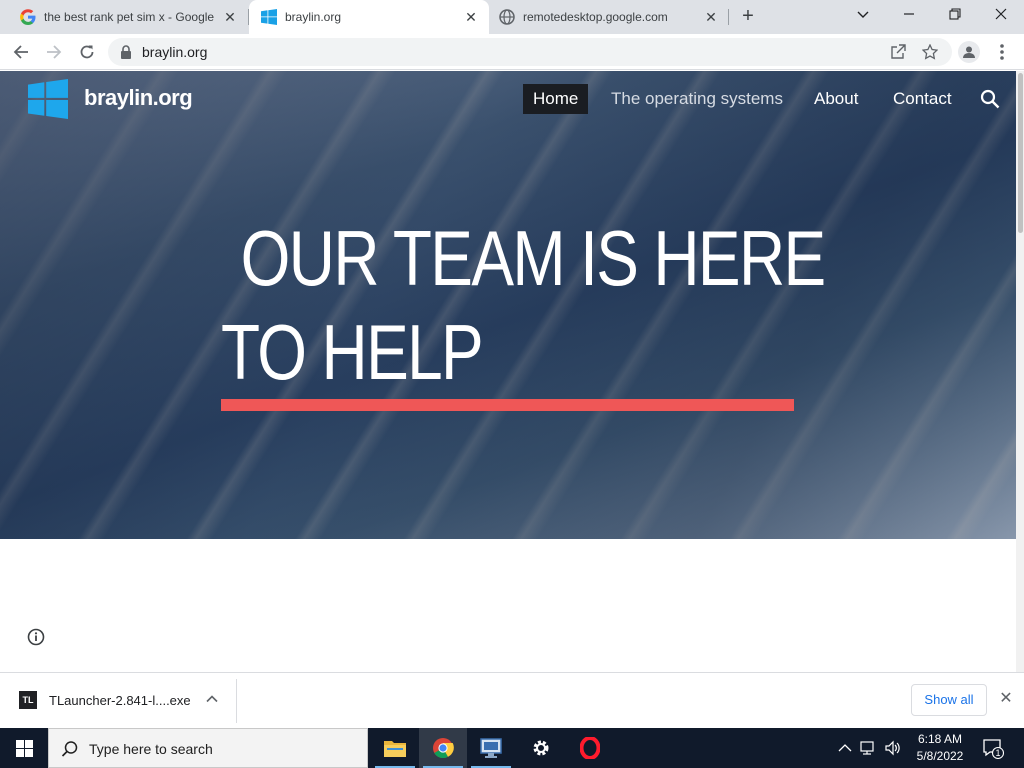 This screenshot has height=768, width=1024. I want to click on new-tab-button: +, so click(748, 16).